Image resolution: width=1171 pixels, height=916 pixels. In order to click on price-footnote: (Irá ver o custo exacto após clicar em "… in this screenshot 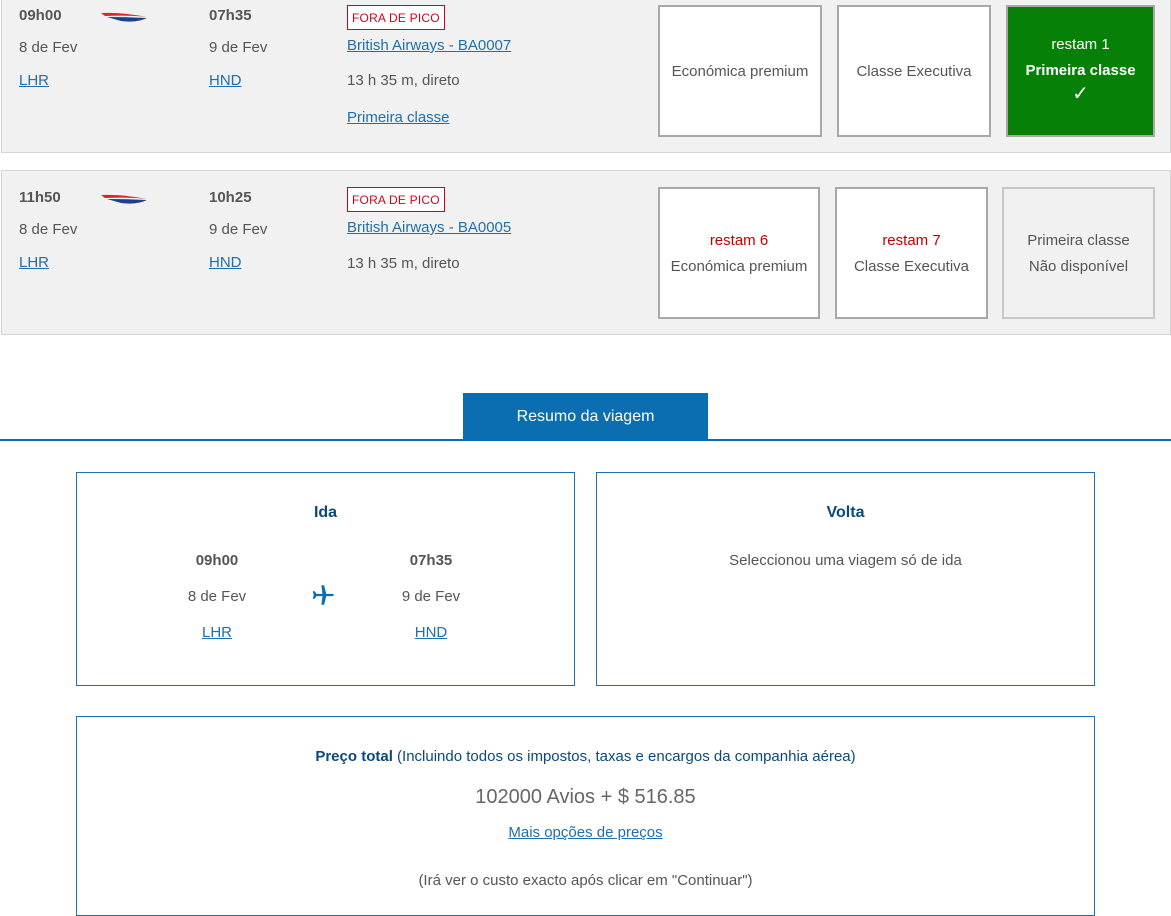, I will do `click(585, 880)`.